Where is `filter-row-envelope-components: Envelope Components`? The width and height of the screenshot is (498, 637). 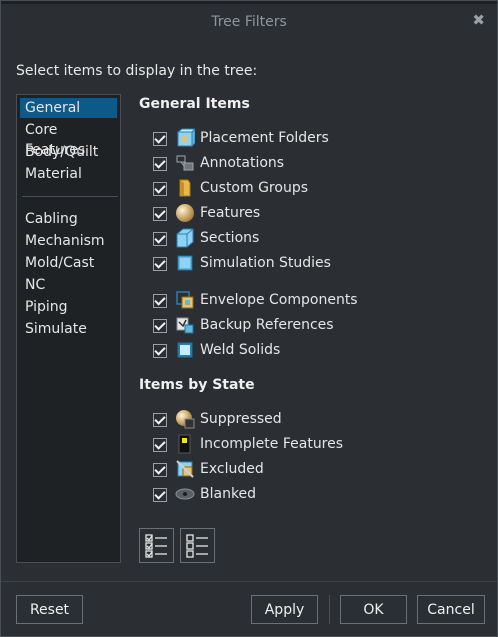 filter-row-envelope-components: Envelope Components is located at coordinates (283, 301).